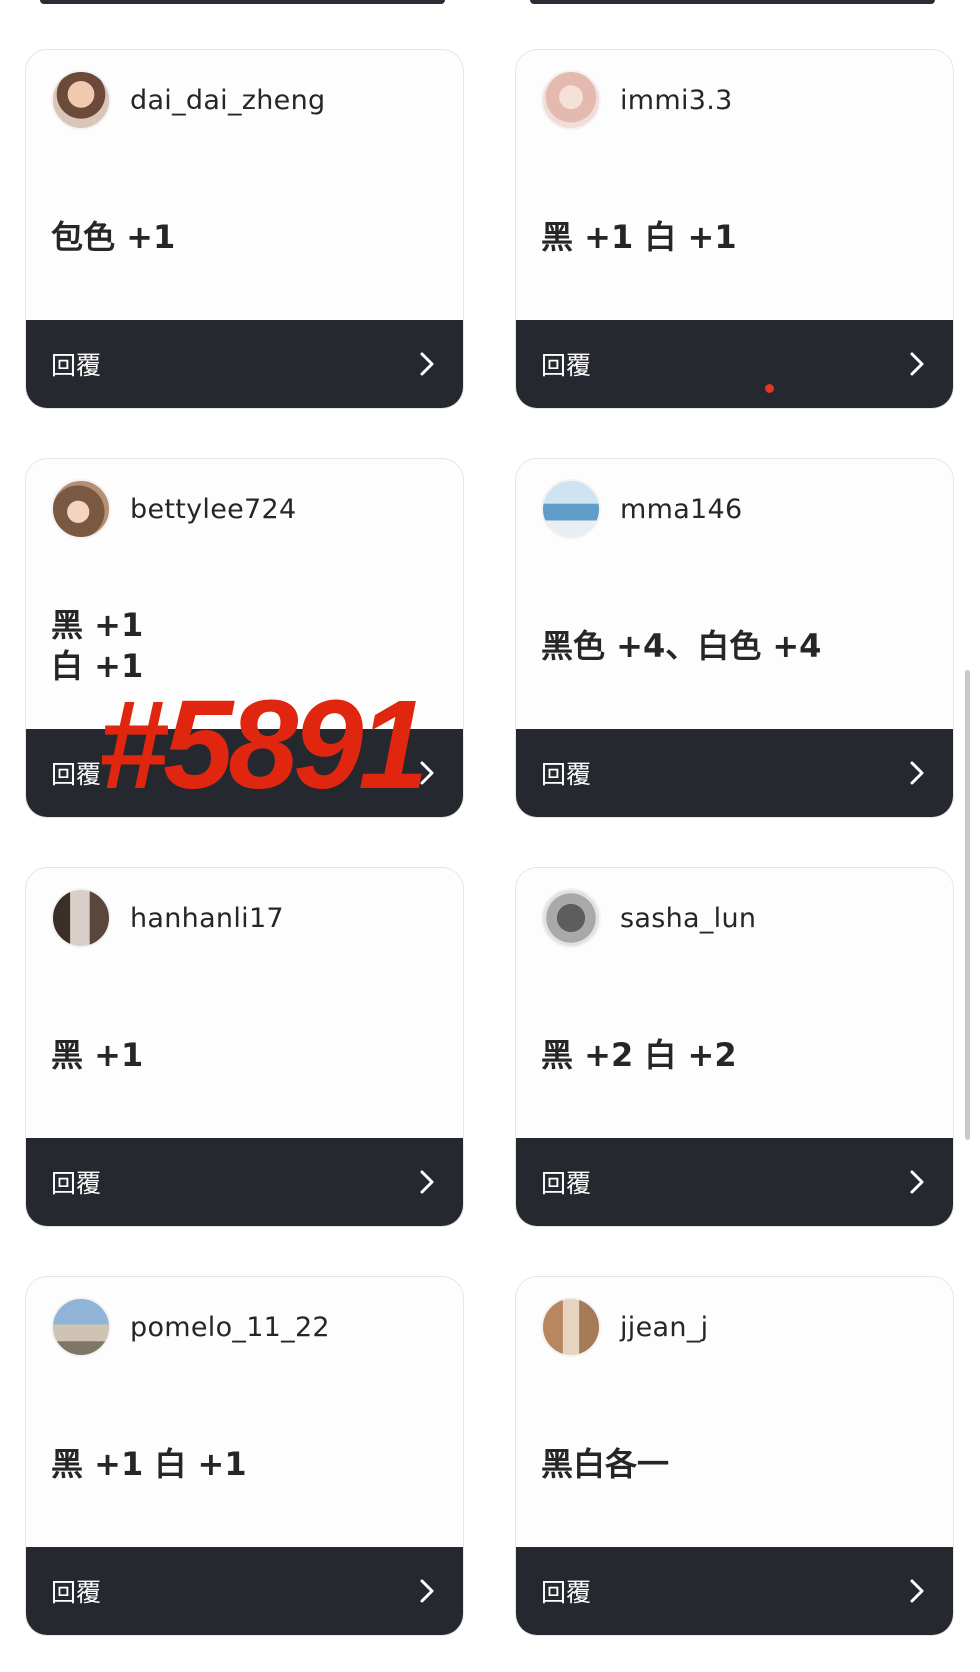 The height and width of the screenshot is (1672, 980). What do you see at coordinates (244, 1047) in the screenshot?
I see `comment-card: hanhanli17 黑 +1 回覆` at bounding box center [244, 1047].